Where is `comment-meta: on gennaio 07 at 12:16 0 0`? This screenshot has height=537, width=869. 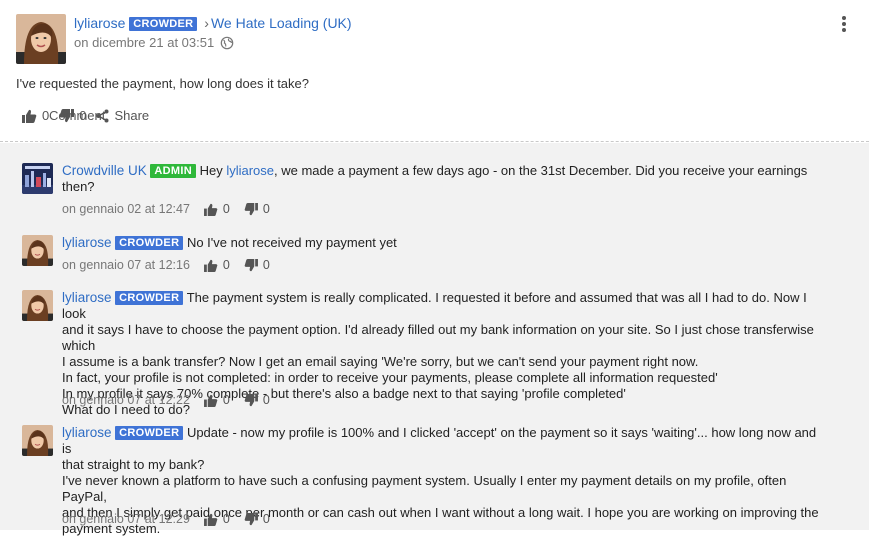
comment-meta: on gennaio 07 at 12:16 0 0 is located at coordinates (166, 265).